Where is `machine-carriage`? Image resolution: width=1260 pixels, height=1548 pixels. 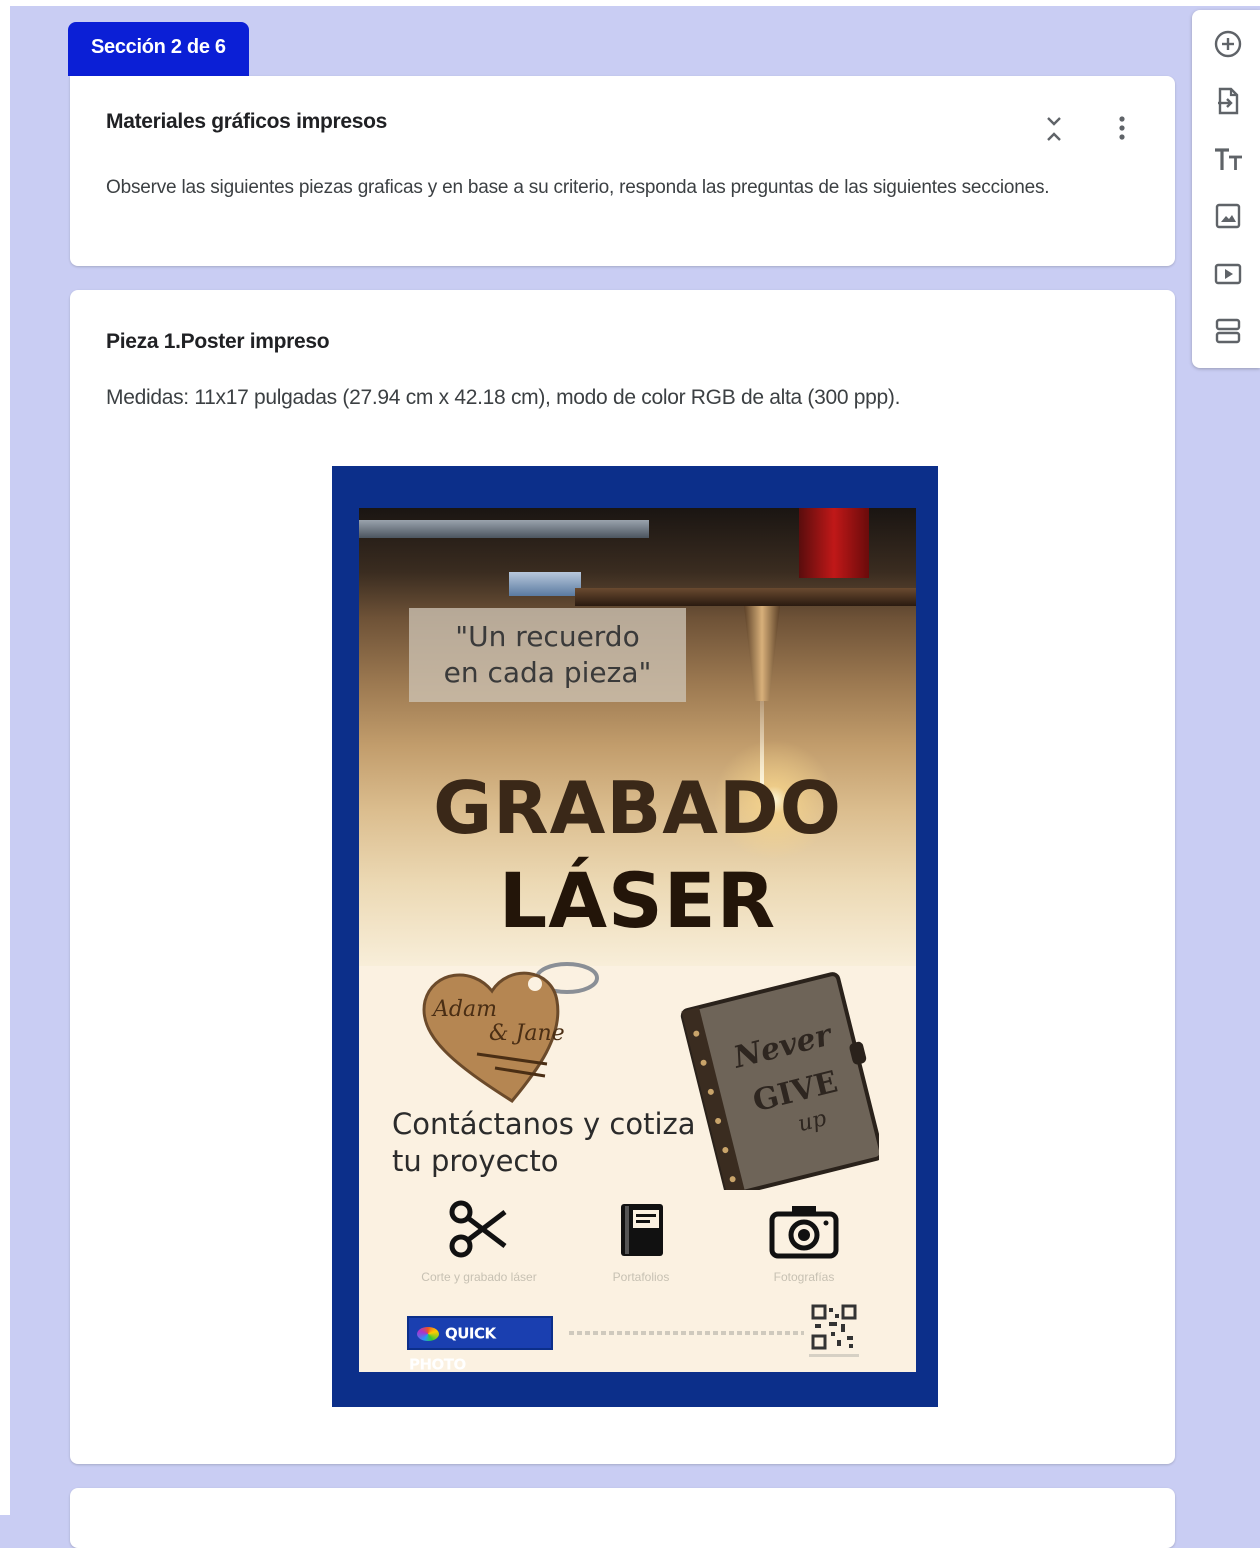
machine-carriage is located at coordinates (545, 584).